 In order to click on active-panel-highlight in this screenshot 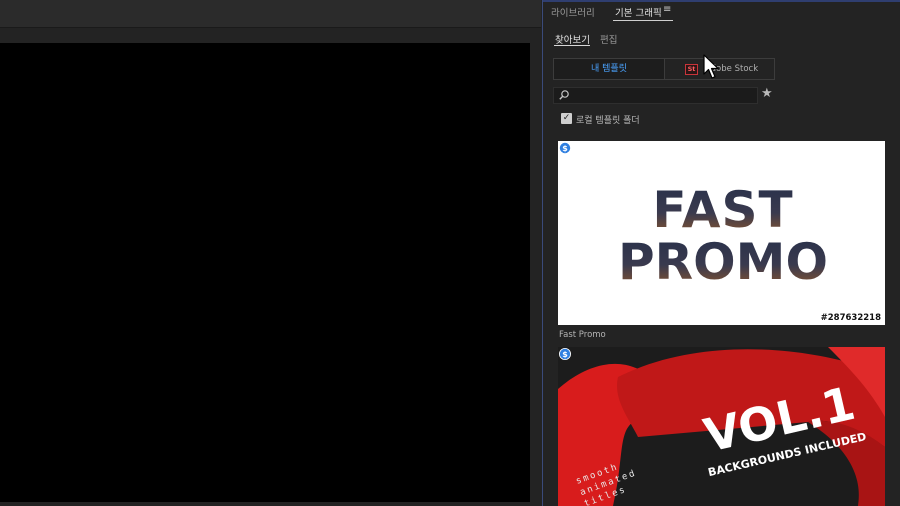, I will do `click(721, 1)`.